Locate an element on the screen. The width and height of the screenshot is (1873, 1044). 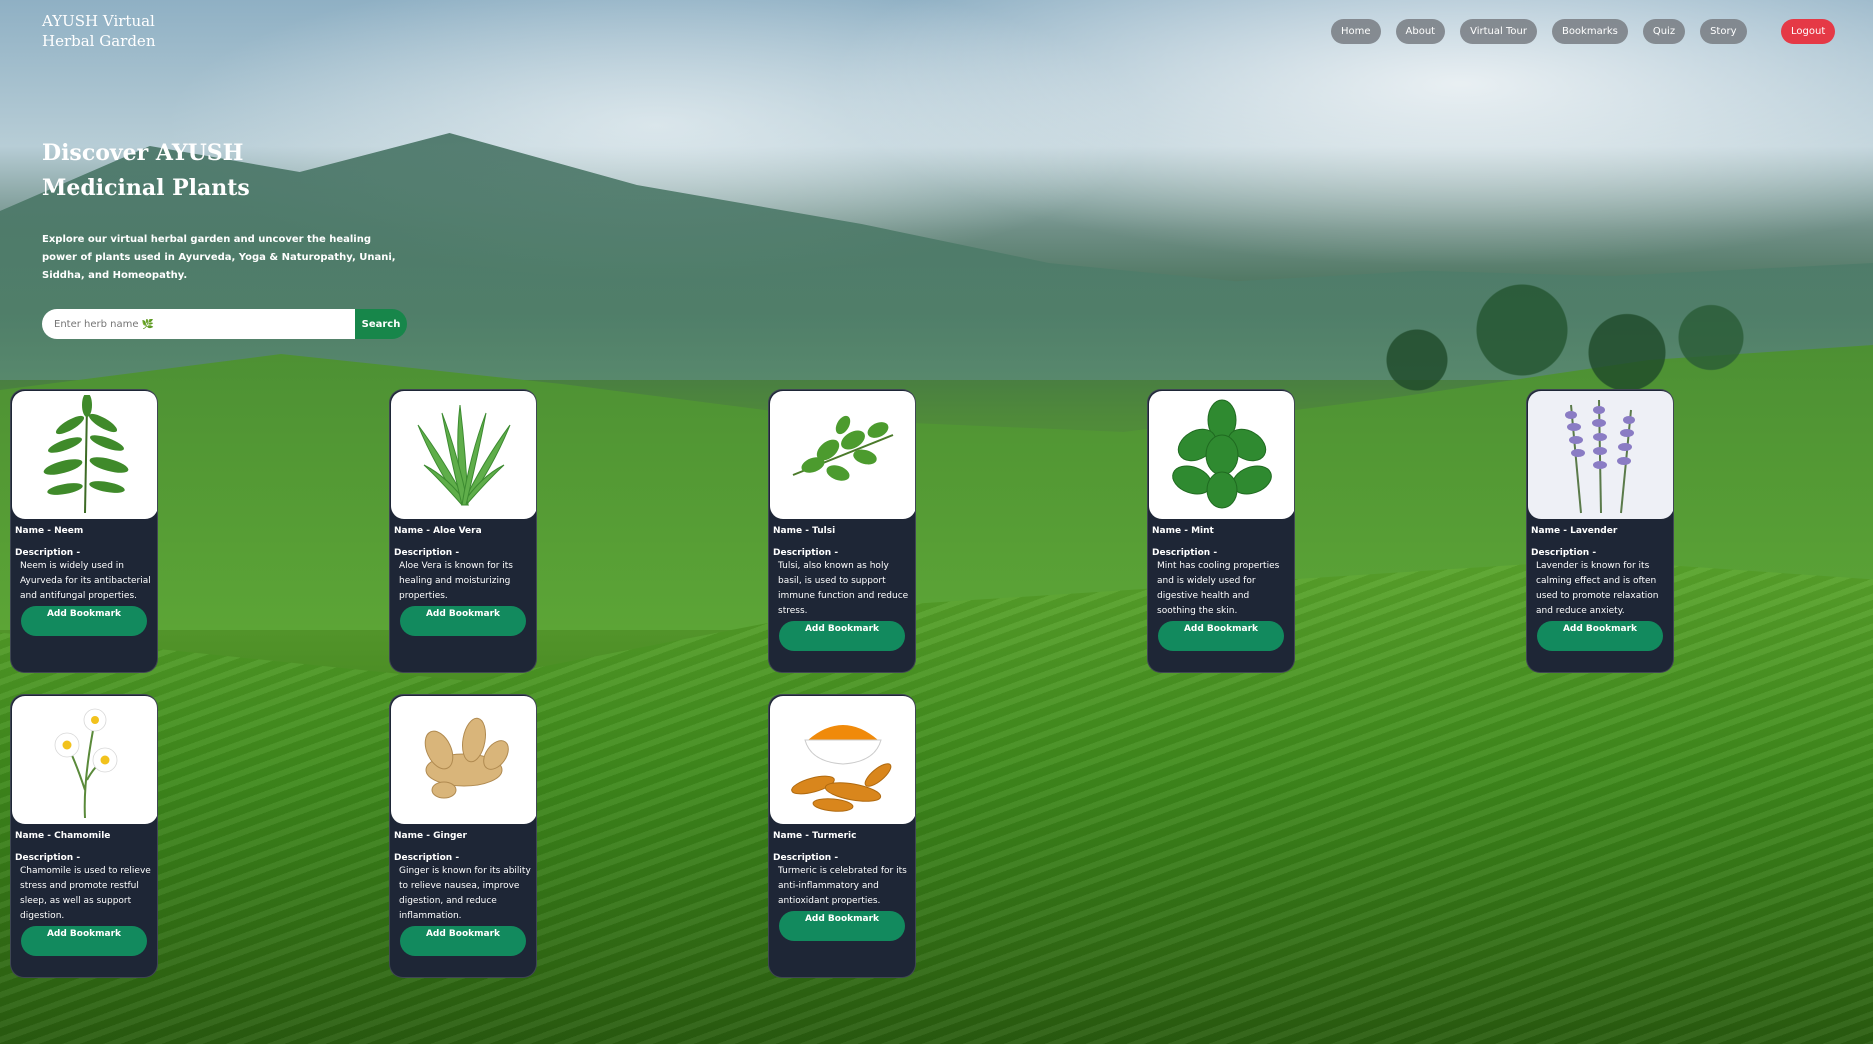
nav-quiz: Quiz is located at coordinates (1664, 31).